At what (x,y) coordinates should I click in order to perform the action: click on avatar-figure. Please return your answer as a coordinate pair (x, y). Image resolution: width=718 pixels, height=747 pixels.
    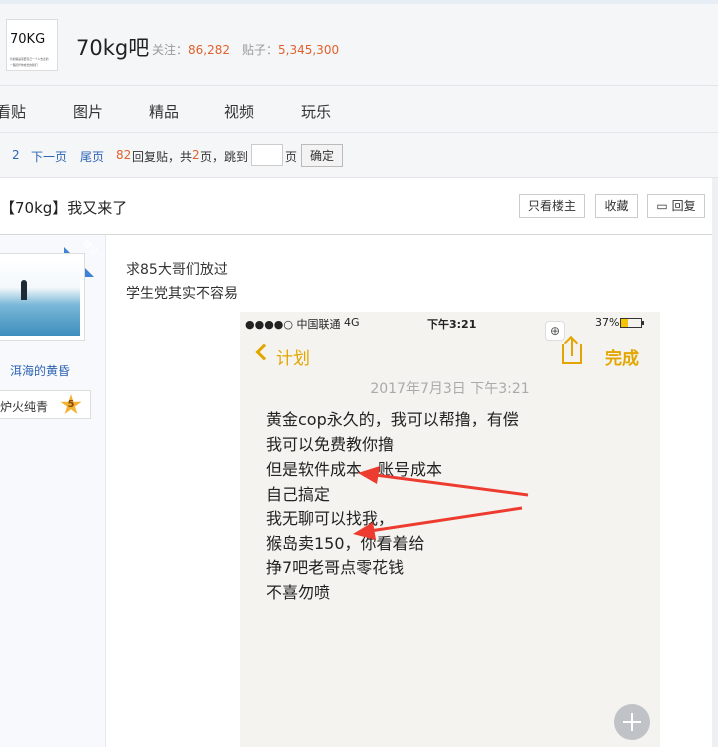
    Looking at the image, I should click on (24, 290).